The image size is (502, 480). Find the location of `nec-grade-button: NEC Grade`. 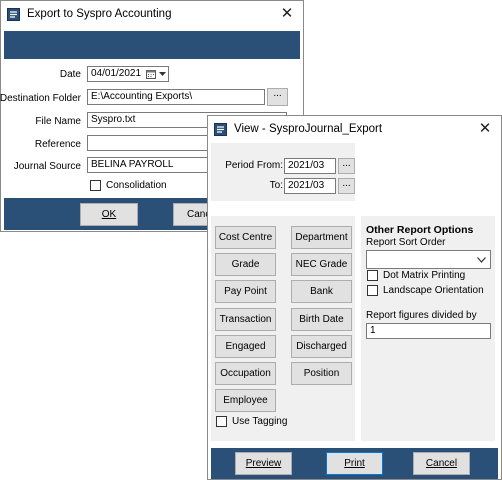

nec-grade-button: NEC Grade is located at coordinates (321, 264).